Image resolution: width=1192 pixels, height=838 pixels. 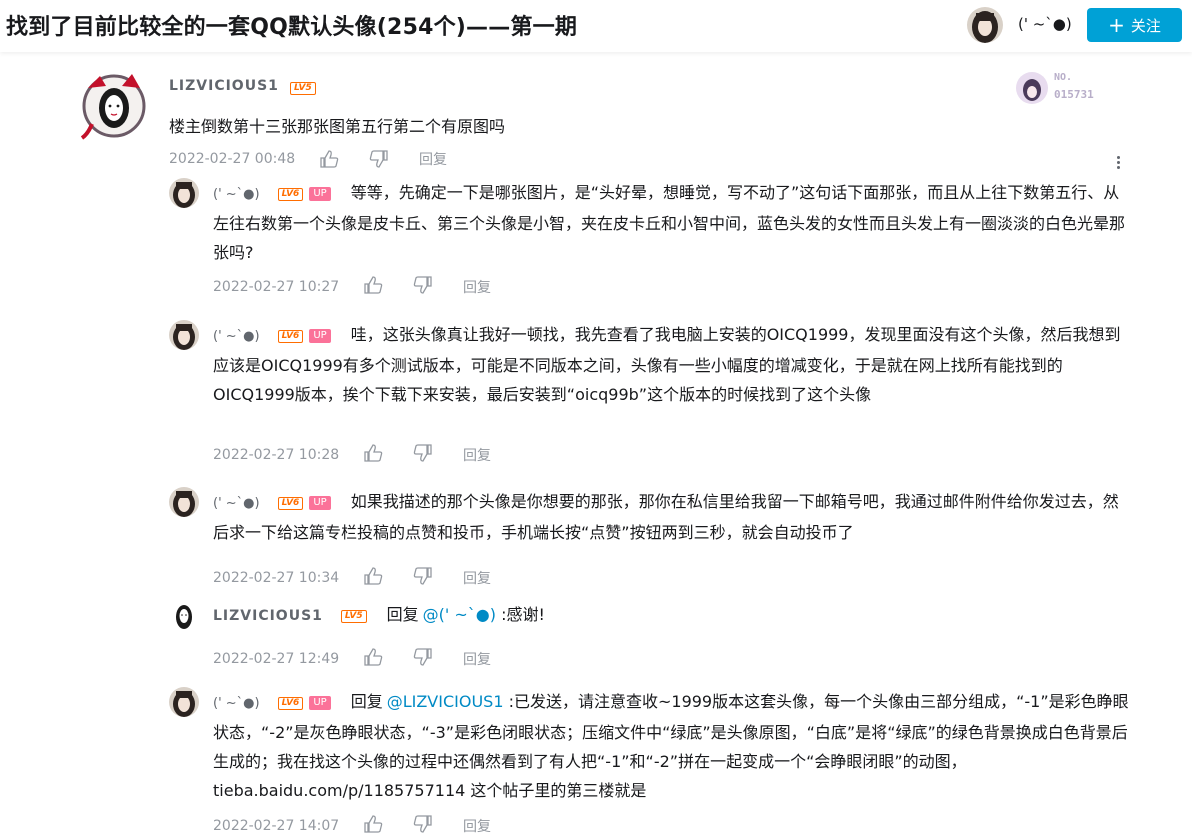 I want to click on mention-link: @LIZVICIOUS1, so click(x=445, y=701).